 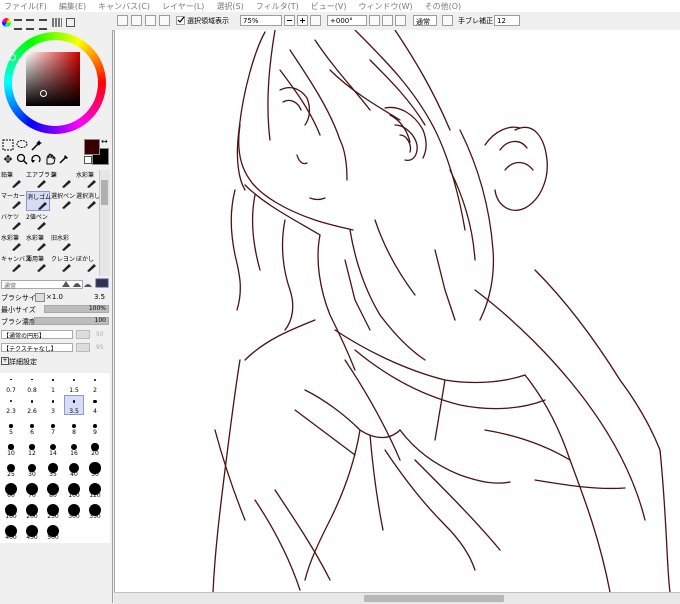 I want to click on brush-size-option: 250, so click(x=53, y=510).